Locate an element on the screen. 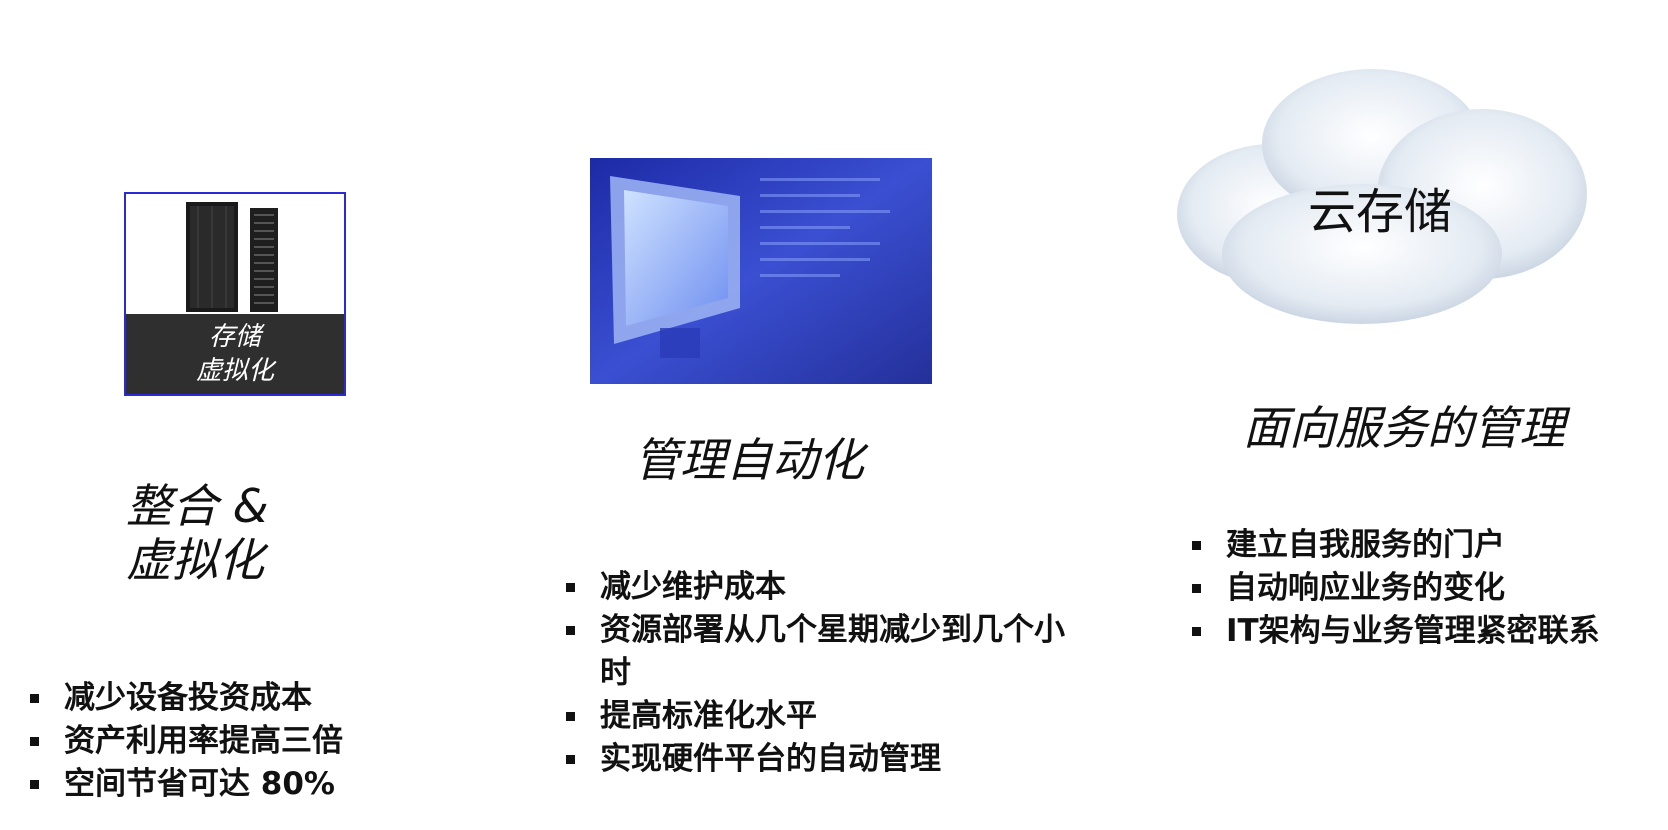 Image resolution: width=1668 pixels, height=830 pixels. tile-caption-line2: 虚拟化 is located at coordinates (234, 371).